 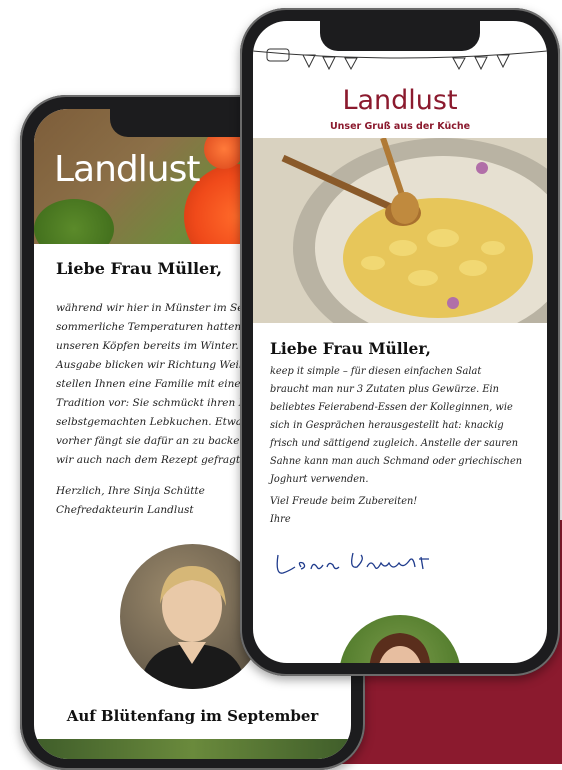 What do you see at coordinates (400, 639) in the screenshot?
I see `author-portrait` at bounding box center [400, 639].